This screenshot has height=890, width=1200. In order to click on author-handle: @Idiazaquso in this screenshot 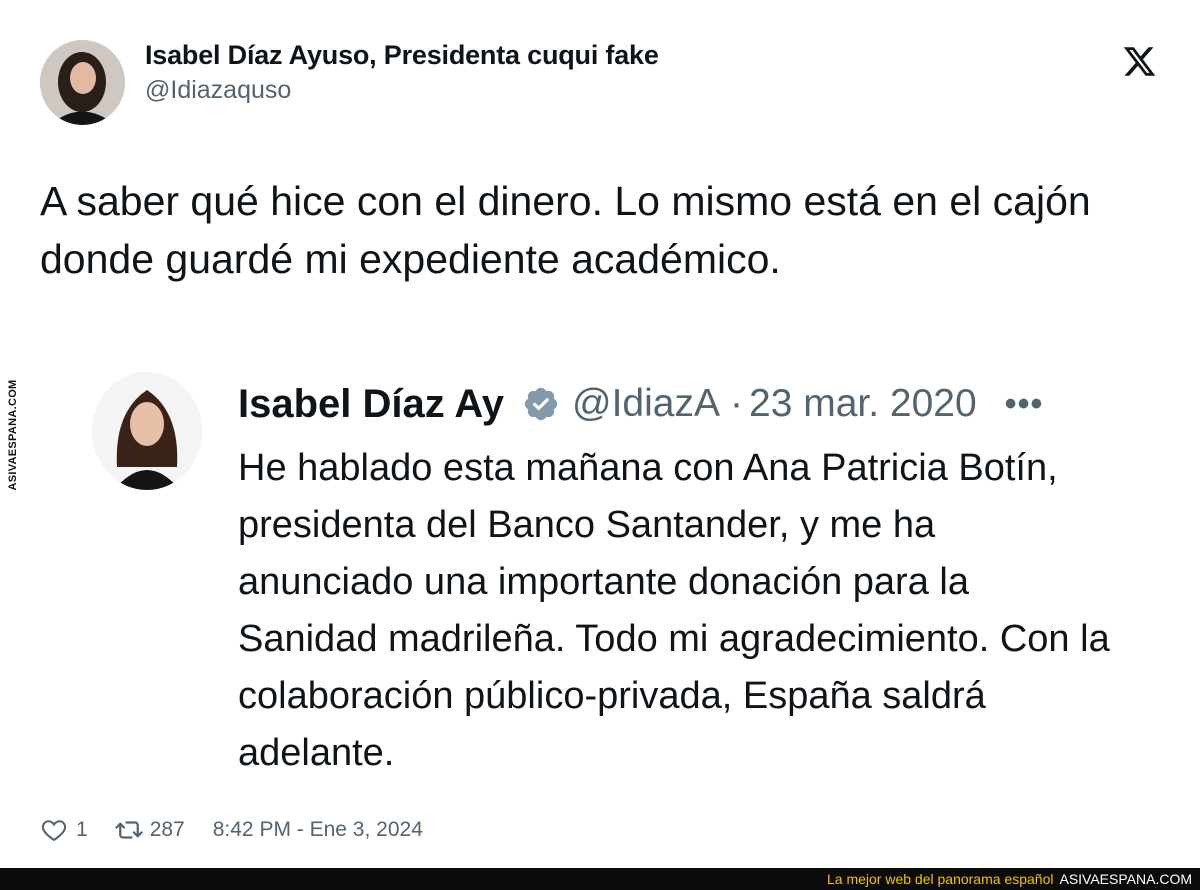, I will do `click(218, 90)`.